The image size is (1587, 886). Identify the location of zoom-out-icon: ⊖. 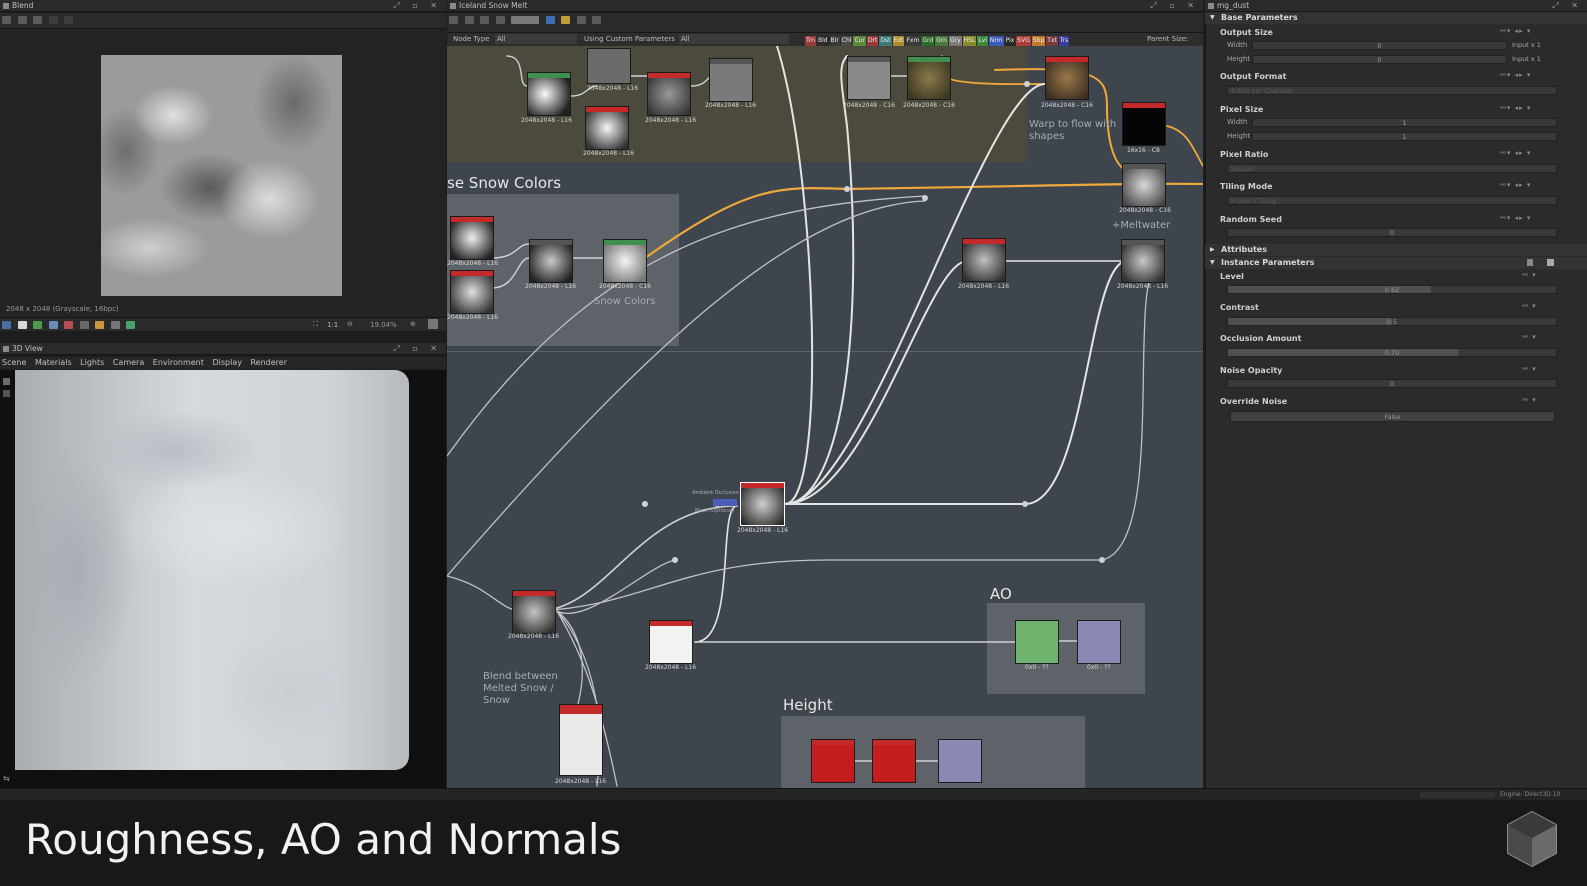
(350, 324).